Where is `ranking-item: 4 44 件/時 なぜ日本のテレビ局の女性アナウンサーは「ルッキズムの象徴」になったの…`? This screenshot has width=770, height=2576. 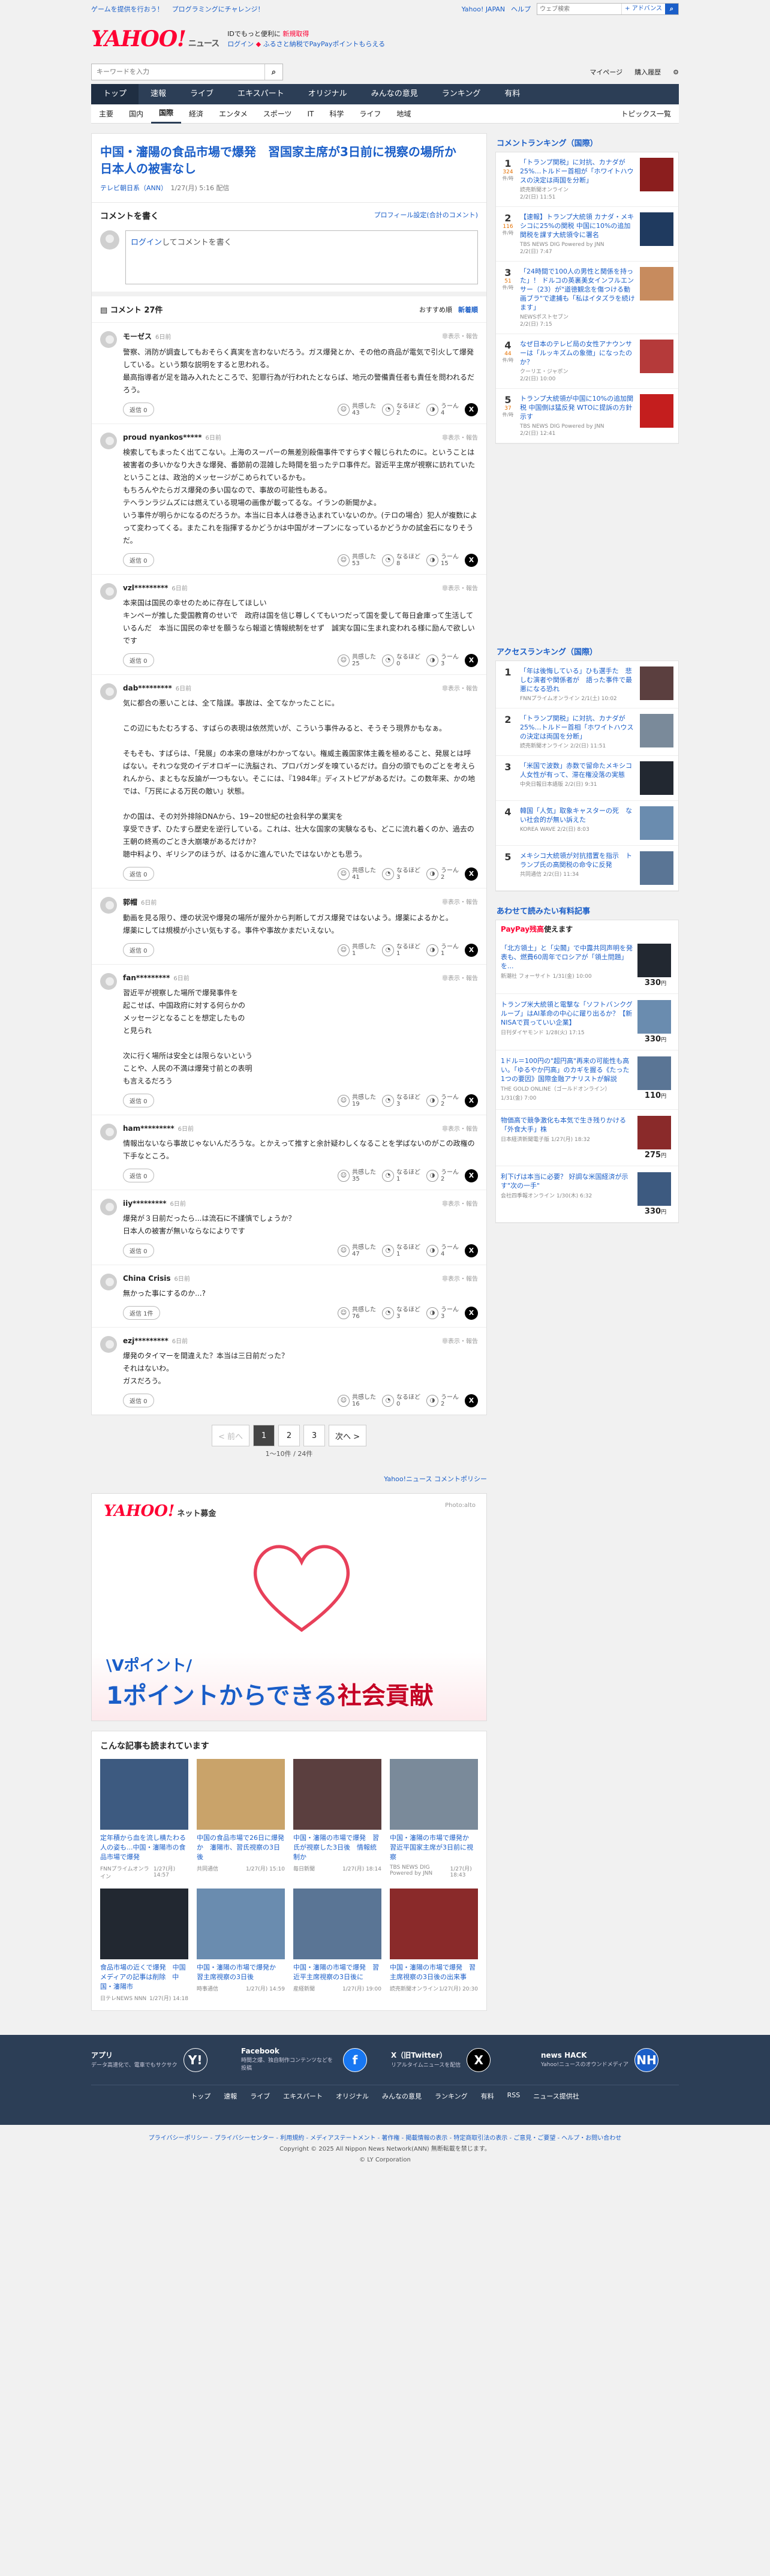
ranking-item: 4 44 件/時 なぜ日本のテレビ局の女性アナウンサーは「ルッキズムの象徴」になったの… is located at coordinates (587, 362).